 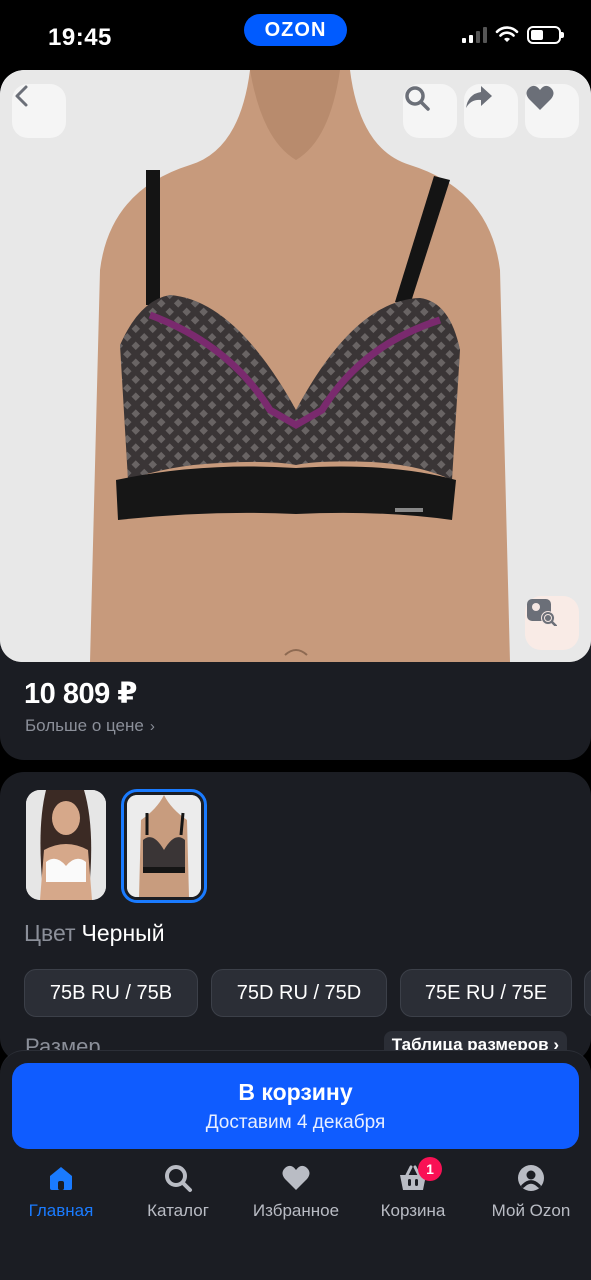 What do you see at coordinates (111, 993) in the screenshot?
I see `size-option: 75B RU / 75B` at bounding box center [111, 993].